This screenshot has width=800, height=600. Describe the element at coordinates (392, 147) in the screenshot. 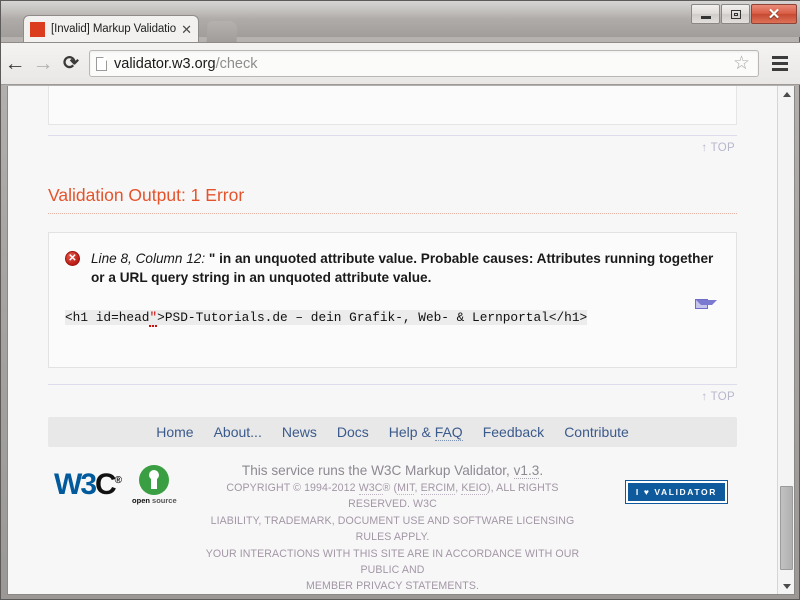

I see `top-link-upper: ↑ TOP` at that location.